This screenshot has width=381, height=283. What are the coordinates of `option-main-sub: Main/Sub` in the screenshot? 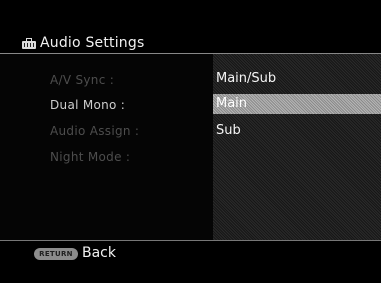 It's located at (297, 79).